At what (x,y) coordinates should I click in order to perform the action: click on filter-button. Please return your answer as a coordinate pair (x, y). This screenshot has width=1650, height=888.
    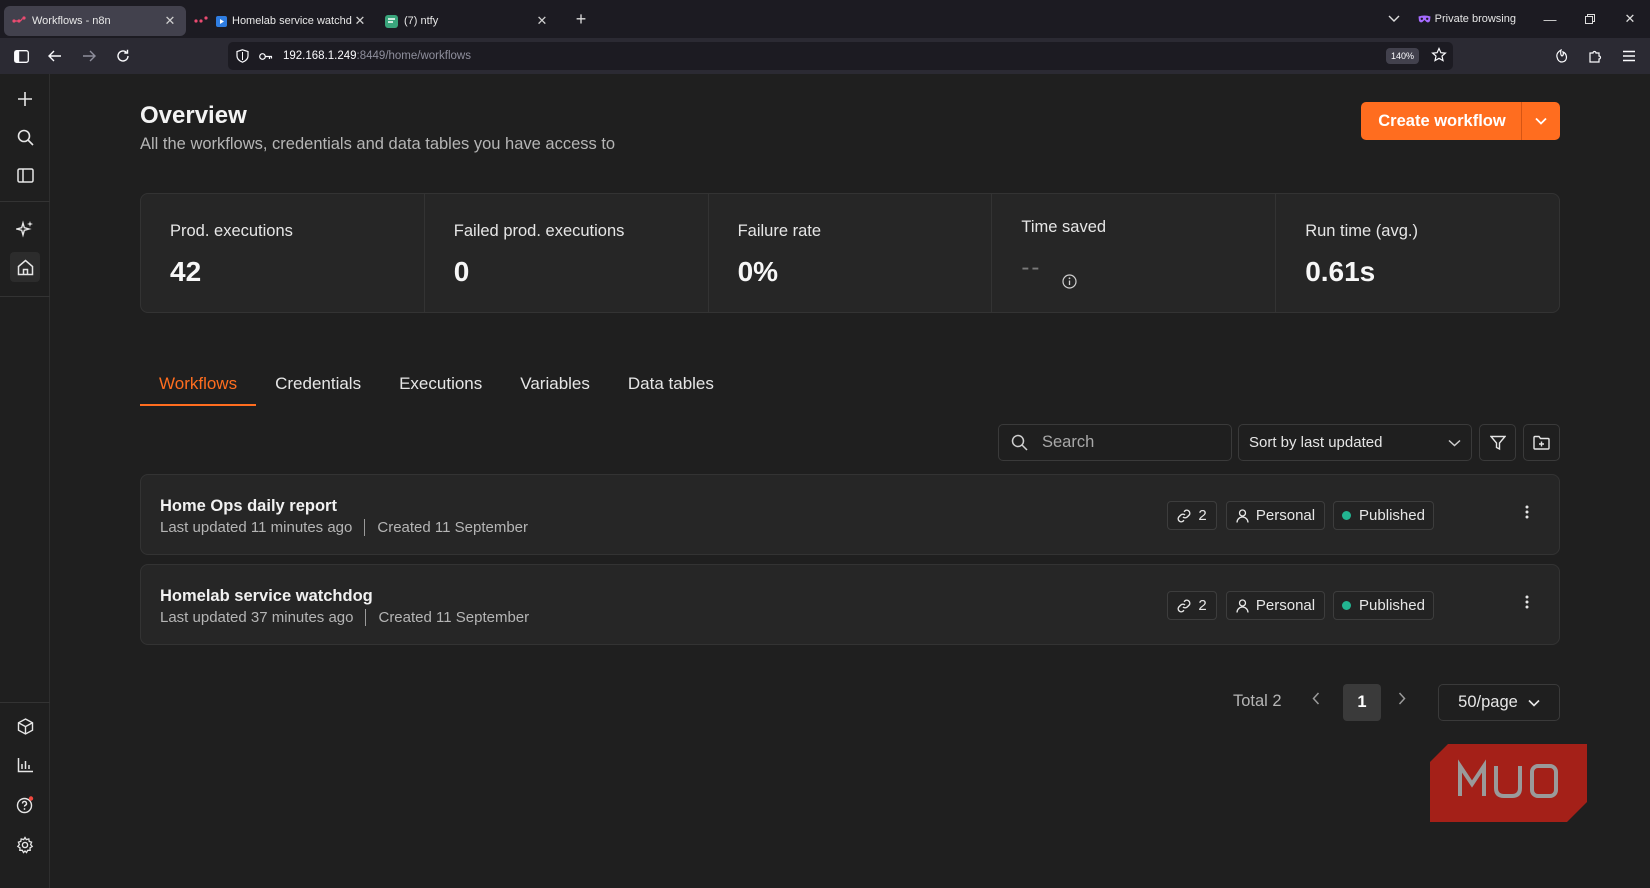
    Looking at the image, I should click on (1497, 442).